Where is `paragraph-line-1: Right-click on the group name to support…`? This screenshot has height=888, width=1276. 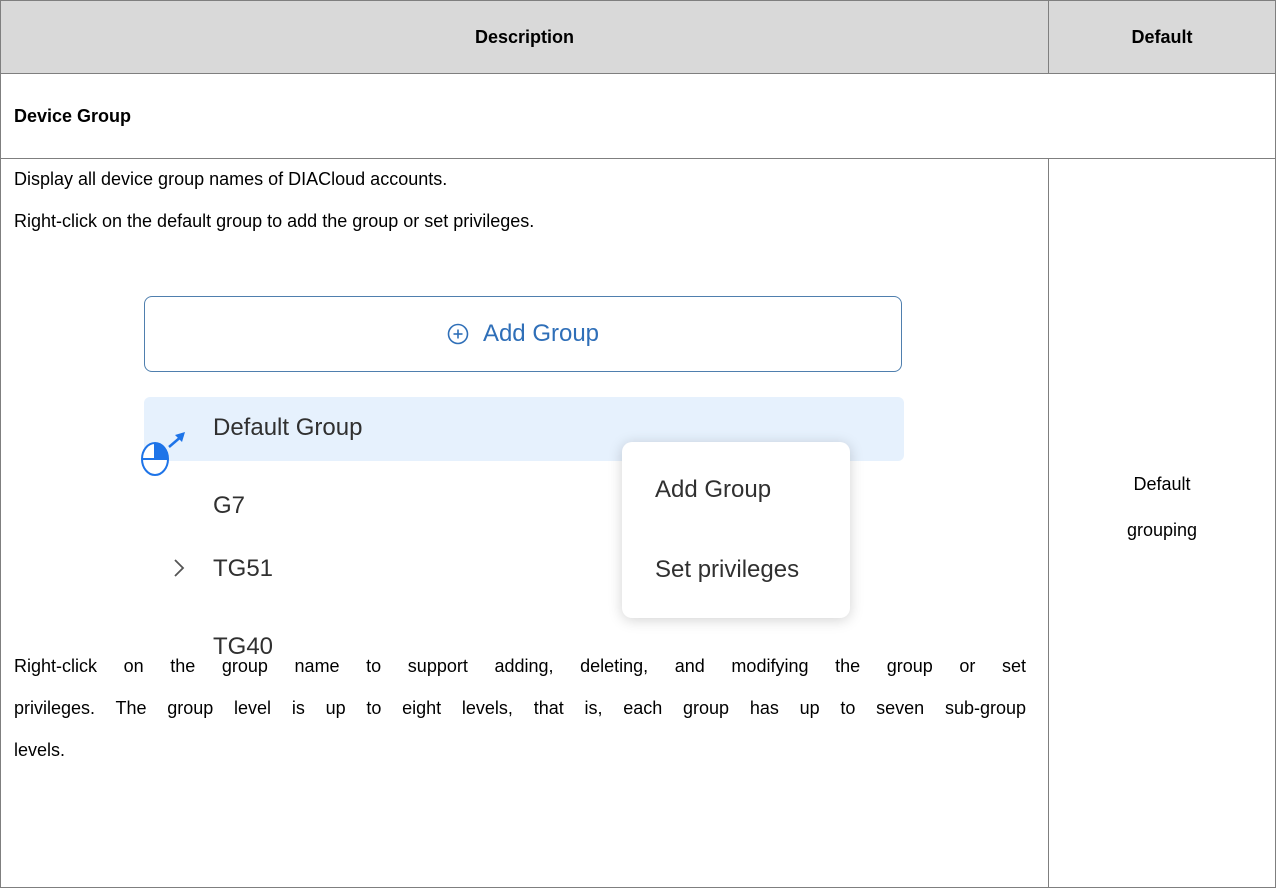
paragraph-line-1: Right-click on the group name to support… is located at coordinates (520, 666).